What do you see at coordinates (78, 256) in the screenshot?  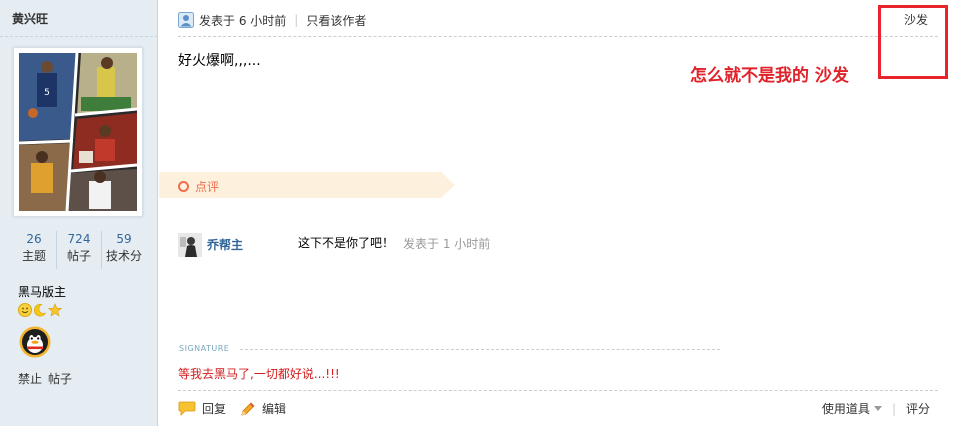 I see `stat-posts-label: 帖子` at bounding box center [78, 256].